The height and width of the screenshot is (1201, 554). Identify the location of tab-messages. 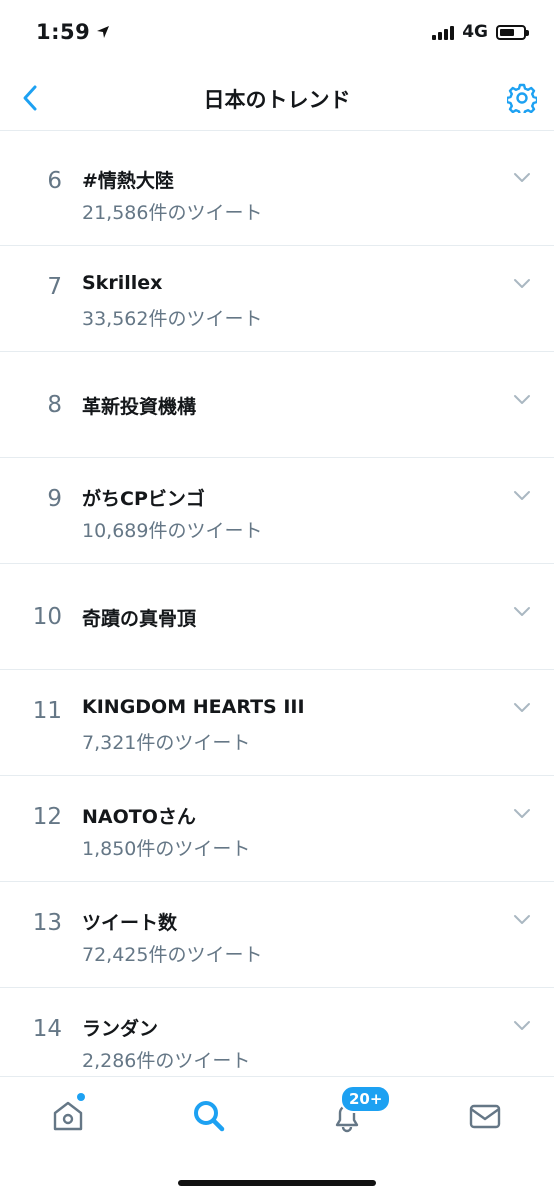
(485, 1116).